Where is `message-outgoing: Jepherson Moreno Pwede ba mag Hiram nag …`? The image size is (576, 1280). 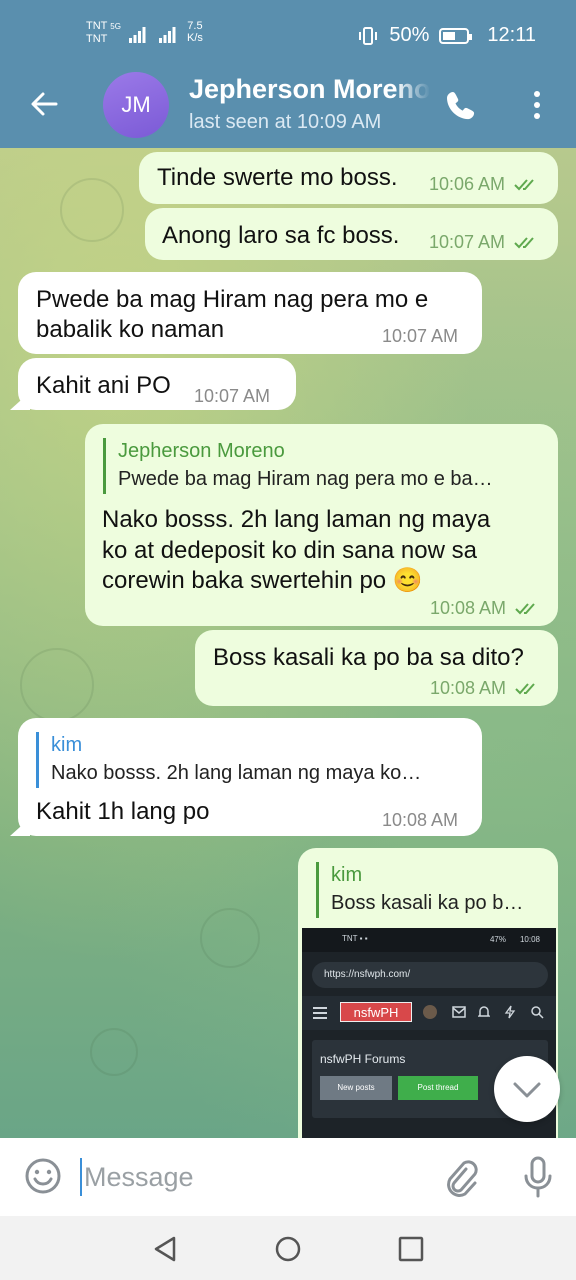
message-outgoing: Jepherson Moreno Pwede ba mag Hiram nag … is located at coordinates (321, 525).